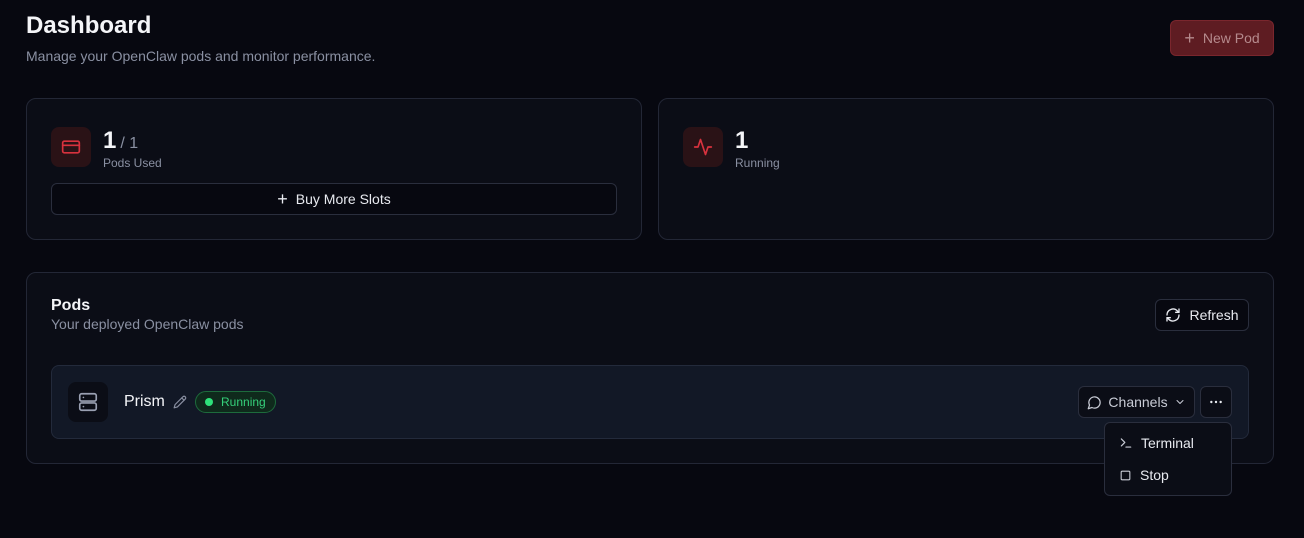  Describe the element at coordinates (1125, 475) in the screenshot. I see `stop-icon` at that location.